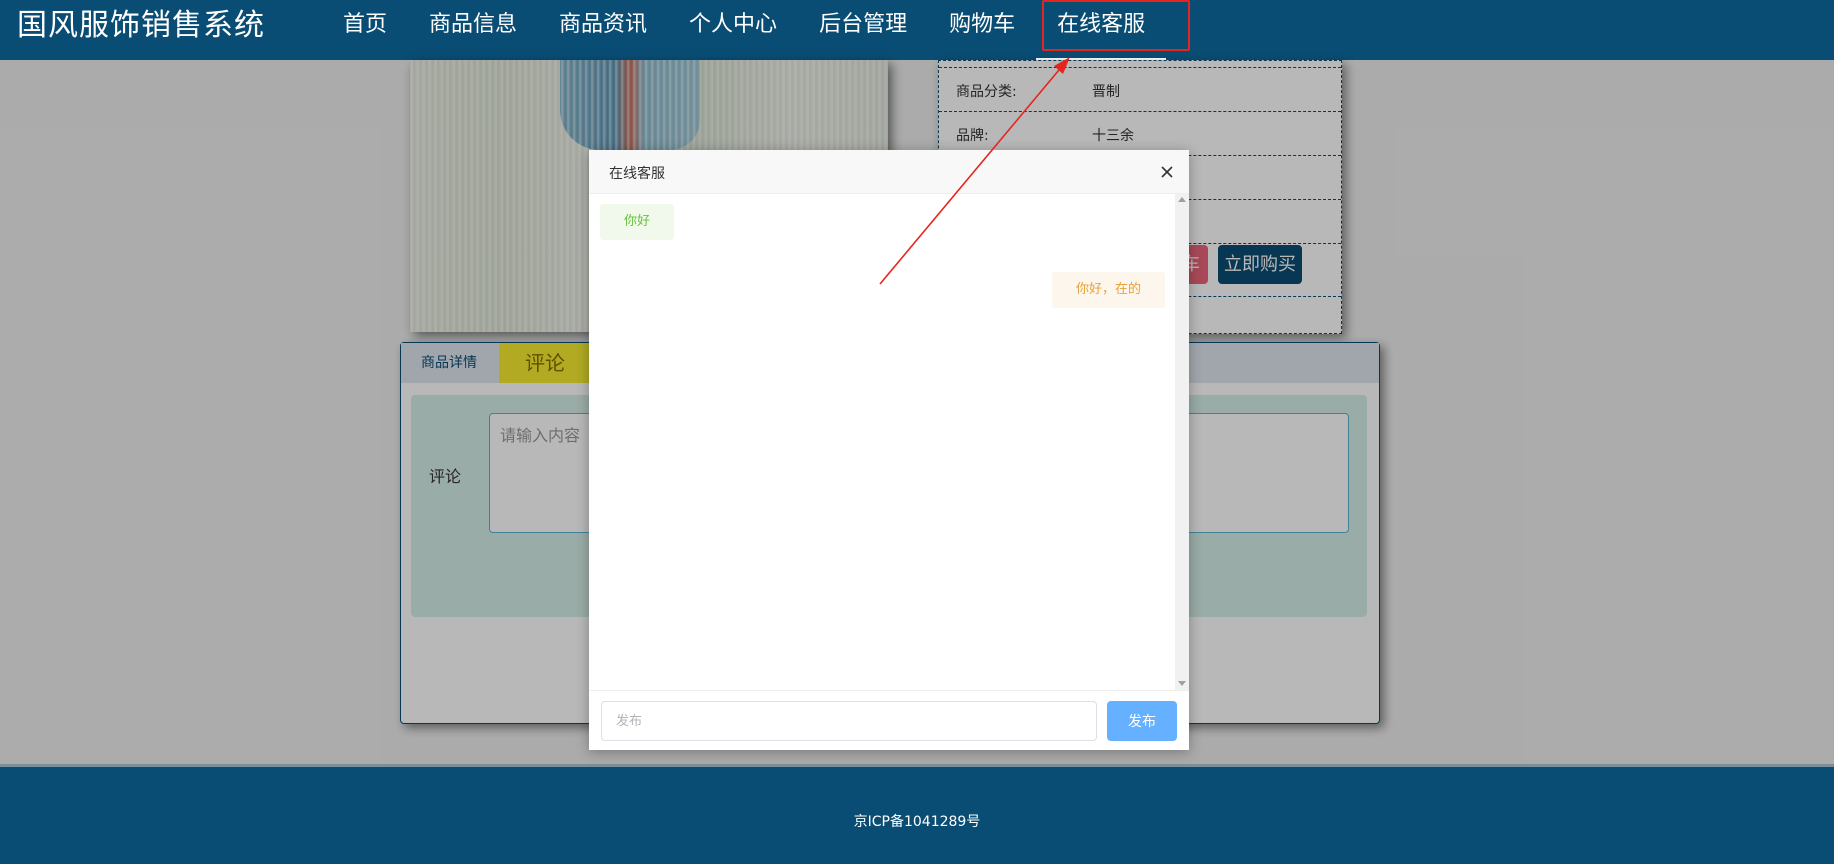 This screenshot has height=864, width=1834. I want to click on annotation-arrow-line, so click(972, 174).